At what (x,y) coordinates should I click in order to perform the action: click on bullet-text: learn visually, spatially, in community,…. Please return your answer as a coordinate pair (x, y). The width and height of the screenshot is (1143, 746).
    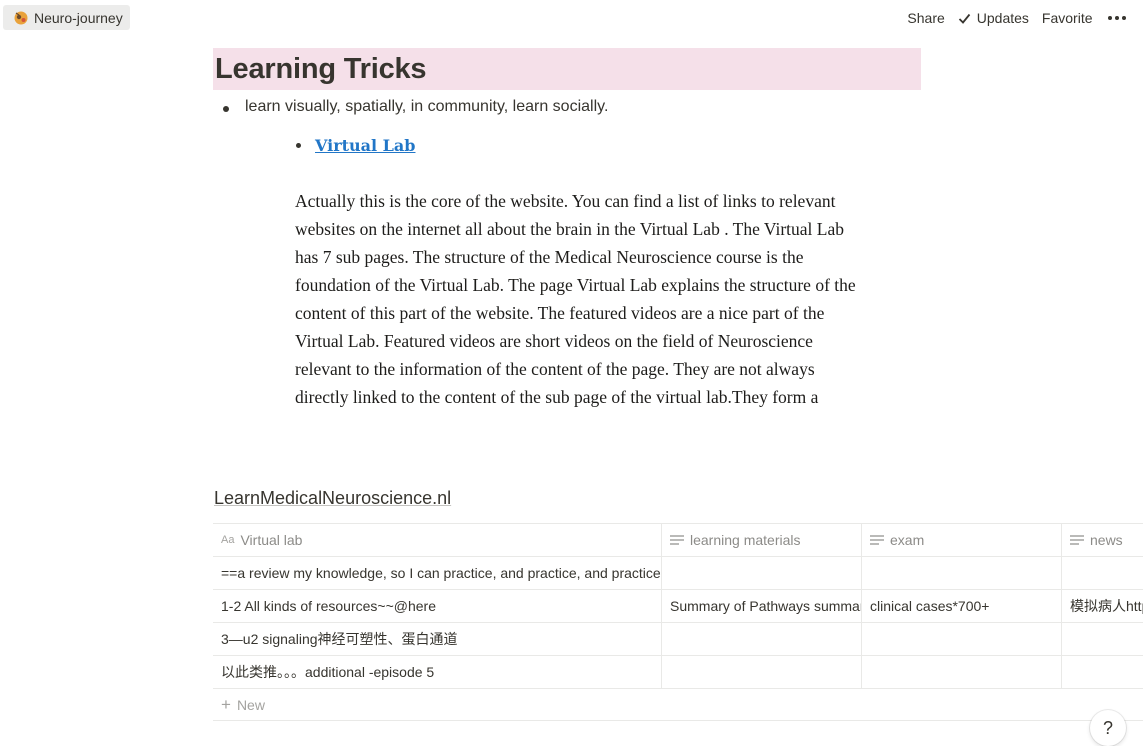
    Looking at the image, I should click on (427, 106).